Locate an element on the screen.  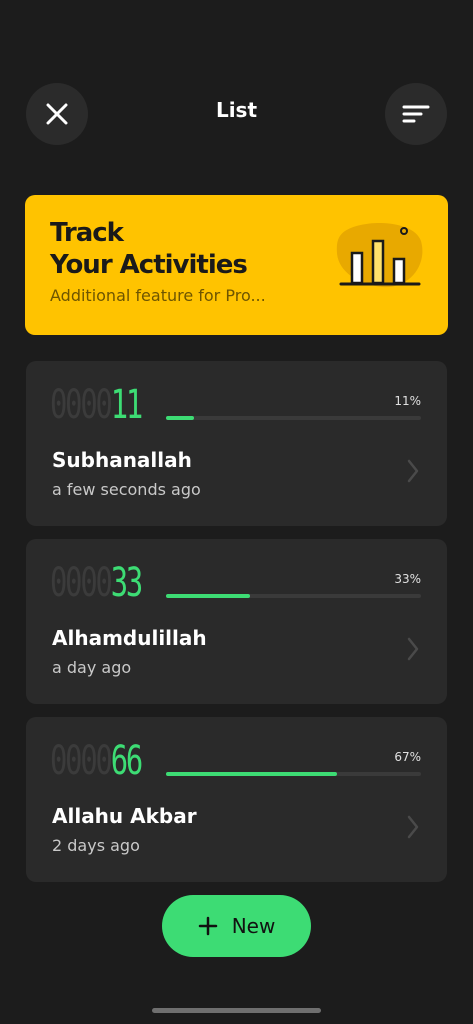
promo-title-line1: Track is located at coordinates (87, 233).